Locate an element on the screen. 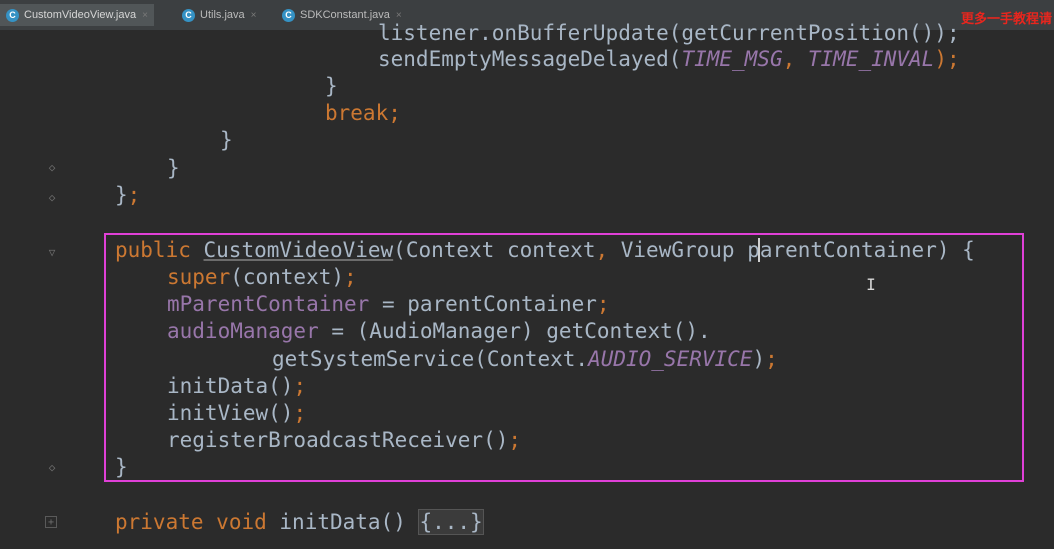  code-line: break; is located at coordinates (363, 113).